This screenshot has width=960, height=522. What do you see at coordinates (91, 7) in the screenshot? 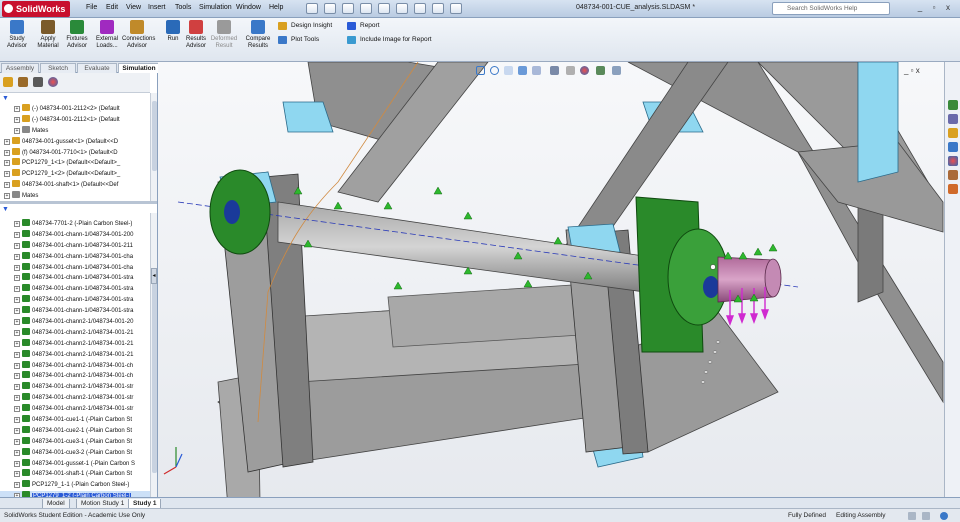
I see `menu-file: File` at bounding box center [91, 7].